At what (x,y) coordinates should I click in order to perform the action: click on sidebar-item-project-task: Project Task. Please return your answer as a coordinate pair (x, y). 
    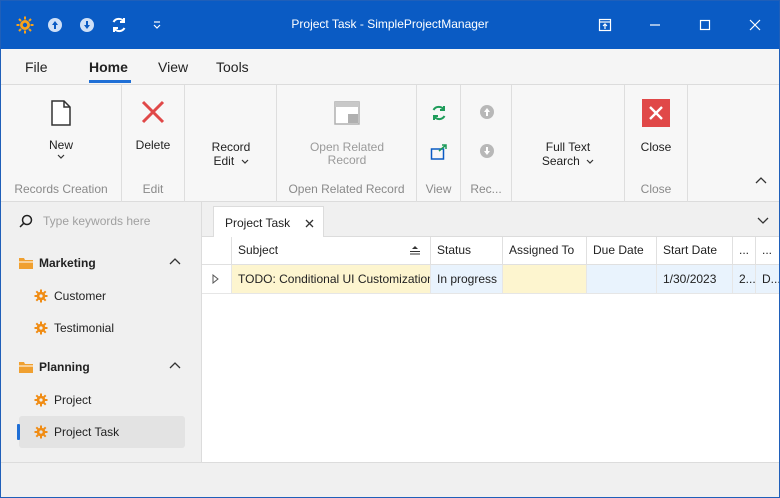
    Looking at the image, I should click on (102, 432).